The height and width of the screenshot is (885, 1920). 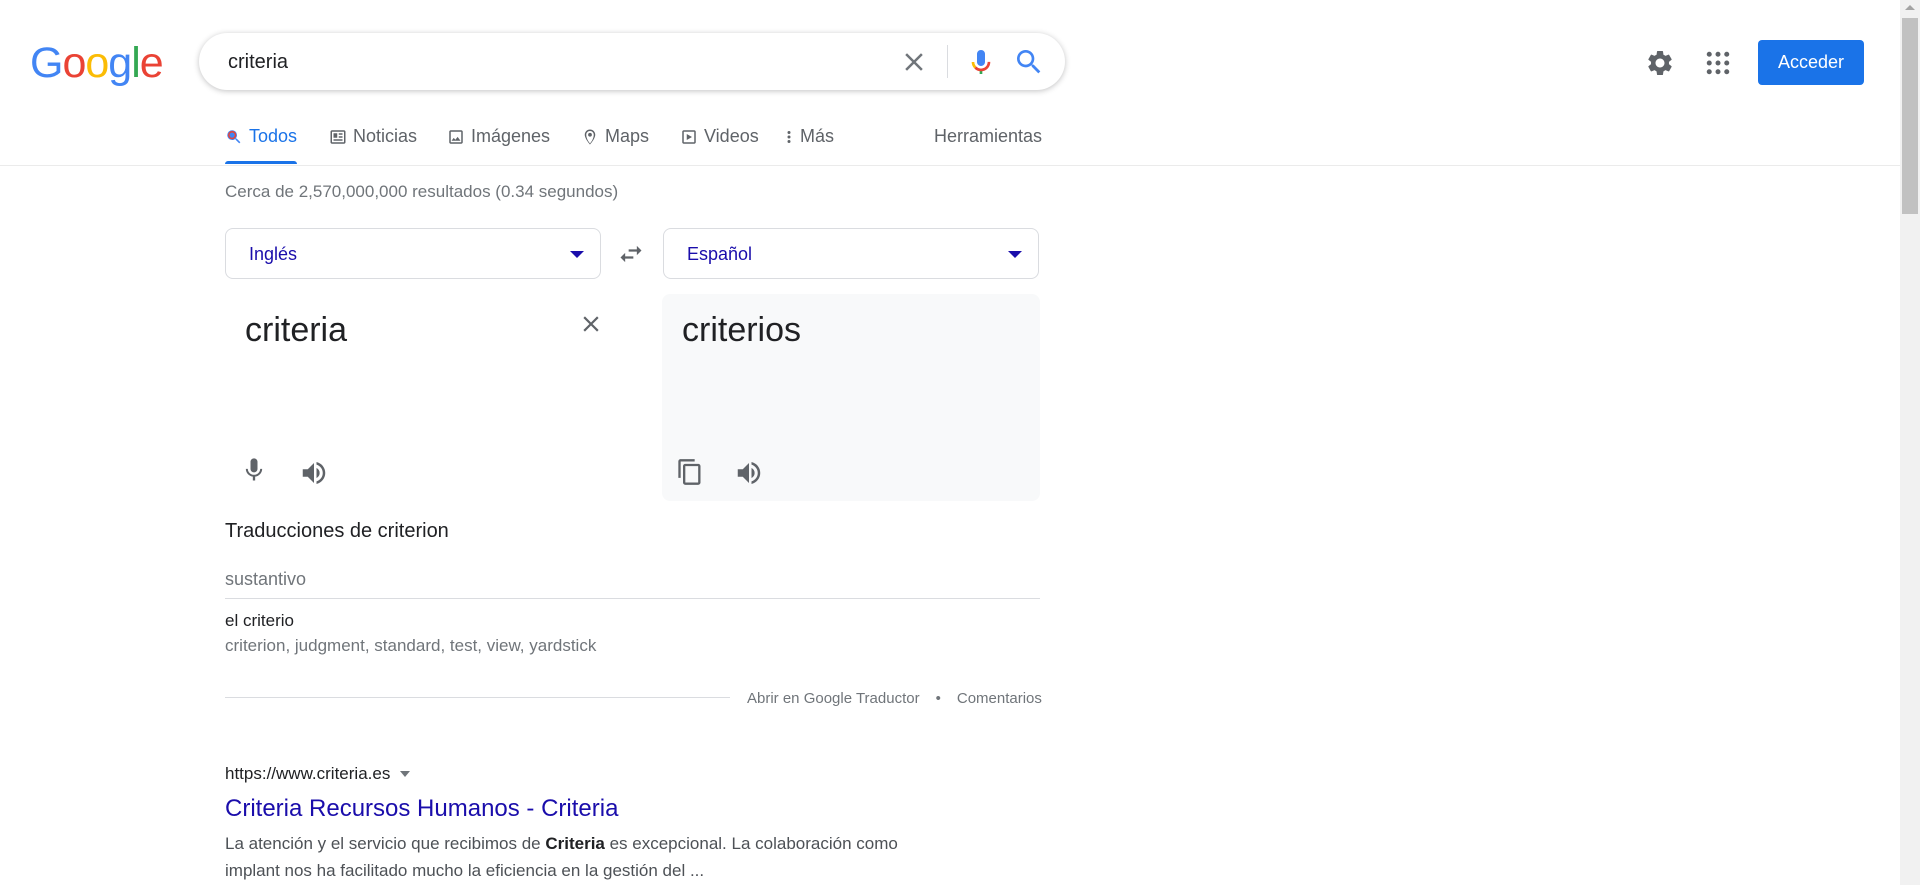 What do you see at coordinates (575, 843) in the screenshot?
I see `snippet-highlight: Criteria` at bounding box center [575, 843].